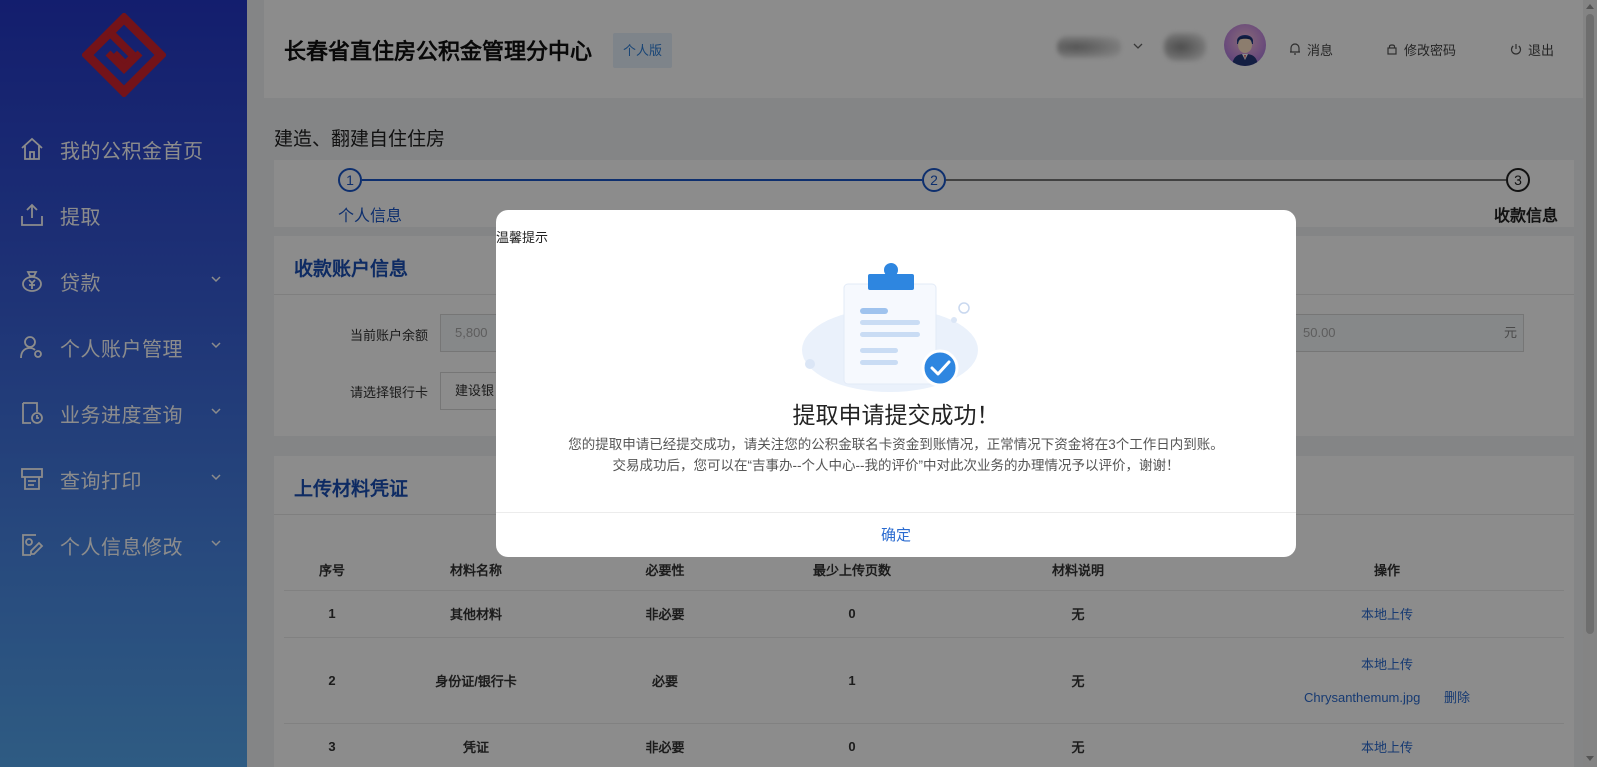 Image resolution: width=1597 pixels, height=767 pixels. What do you see at coordinates (896, 415) in the screenshot?
I see `dialog-heading: 提取申请提交成功！` at bounding box center [896, 415].